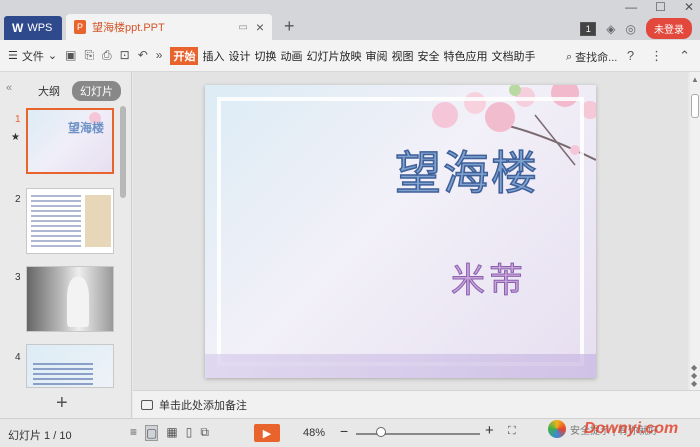  Describe the element at coordinates (40, 436) in the screenshot. I see `slide-counter: 幻灯片 1 / 10` at that location.